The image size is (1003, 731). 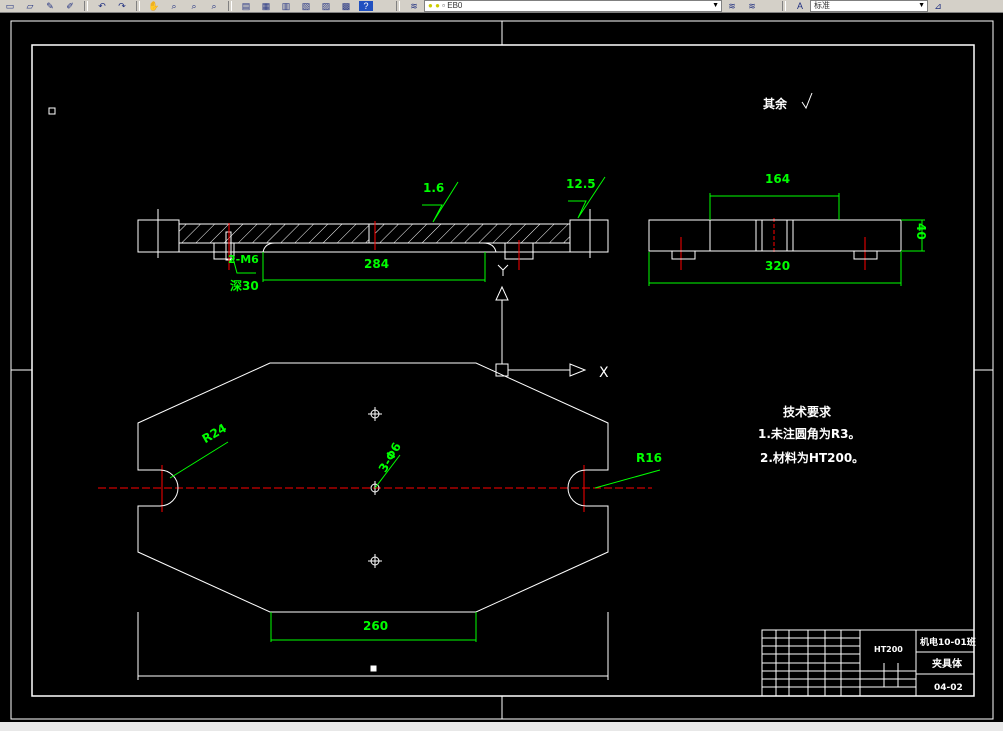 I want to click on title-material: HT200, so click(x=888, y=649).